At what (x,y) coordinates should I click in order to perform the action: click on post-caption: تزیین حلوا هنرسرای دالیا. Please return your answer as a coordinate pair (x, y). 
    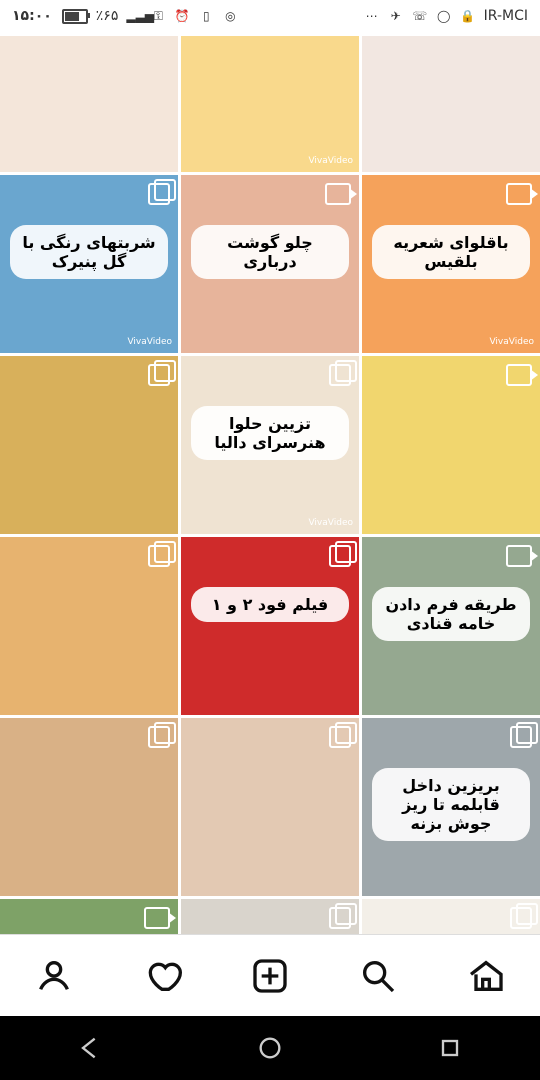
    Looking at the image, I should click on (270, 433).